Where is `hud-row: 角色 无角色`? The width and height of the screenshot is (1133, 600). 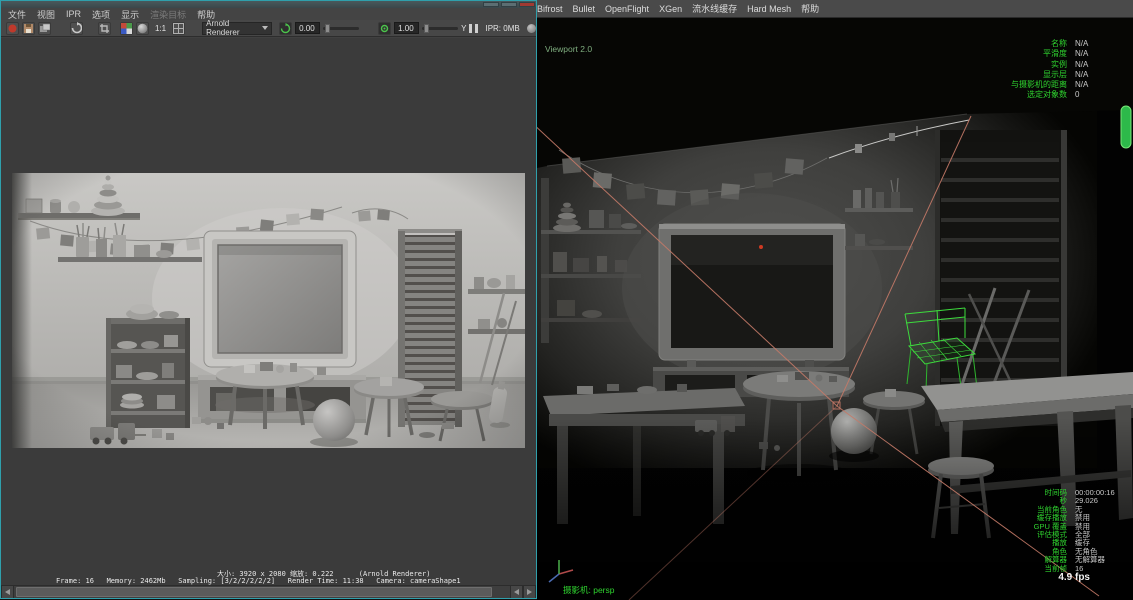
hud-row: 角色 无角色 is located at coordinates (1081, 551).